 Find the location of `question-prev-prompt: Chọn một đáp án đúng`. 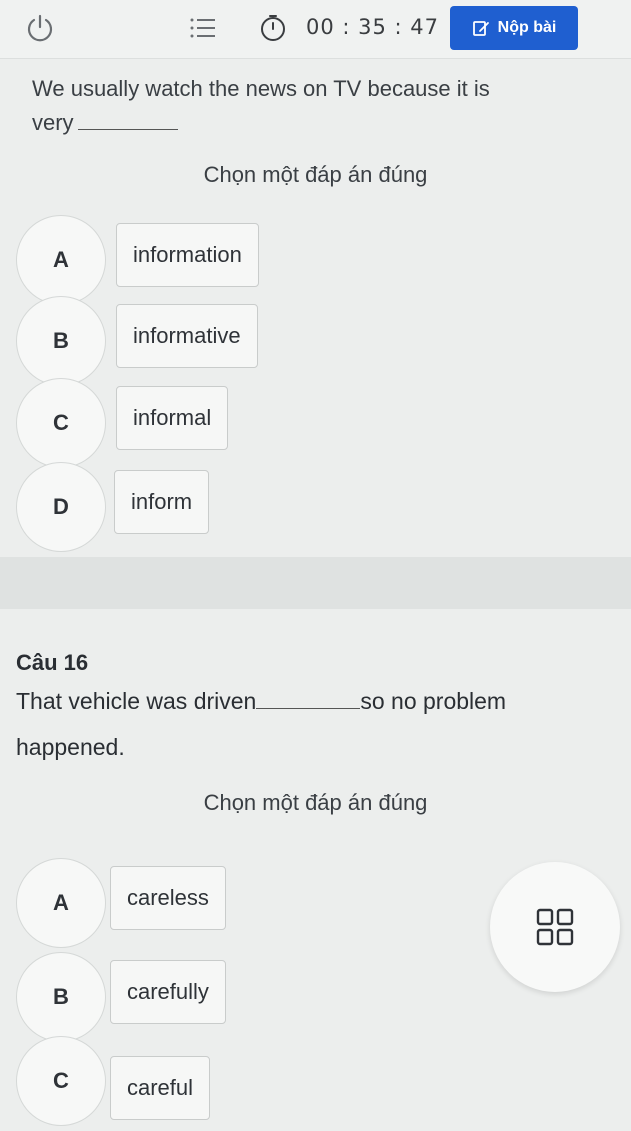

question-prev-prompt: Chọn một đáp án đúng is located at coordinates (315, 174).